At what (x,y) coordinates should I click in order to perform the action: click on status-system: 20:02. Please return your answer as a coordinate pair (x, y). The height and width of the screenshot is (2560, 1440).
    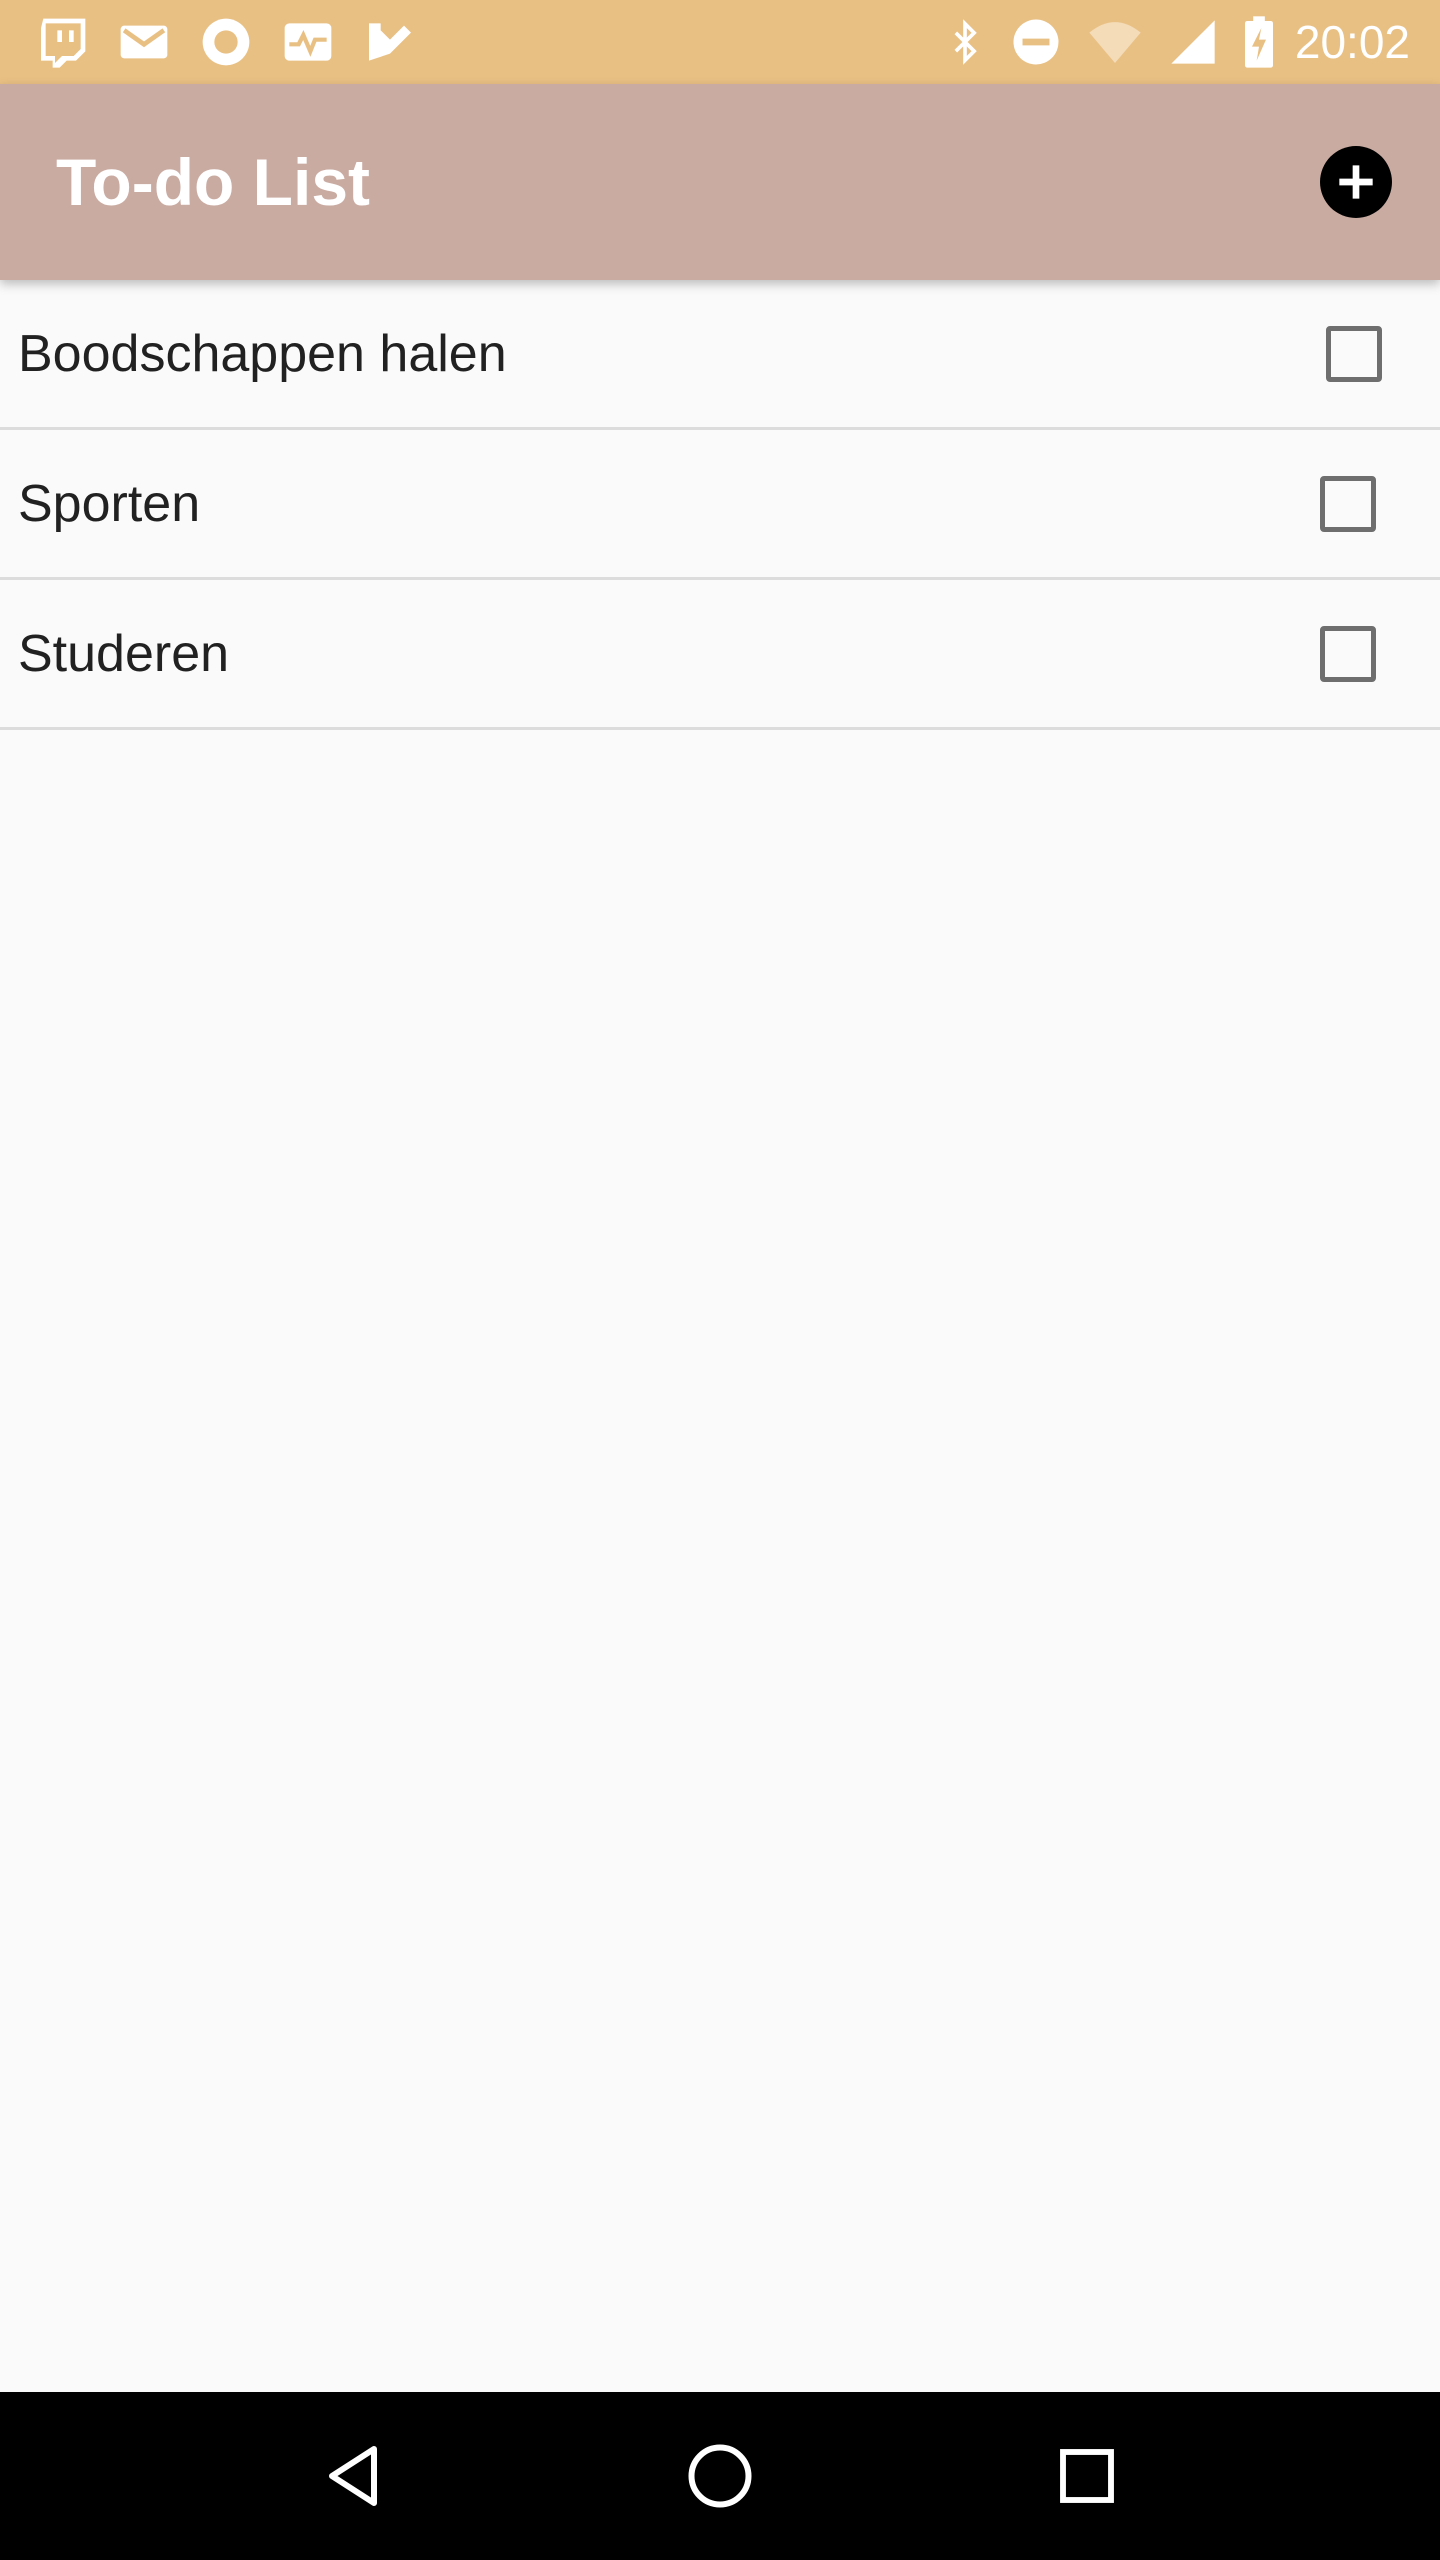
    Looking at the image, I should click on (1165, 42).